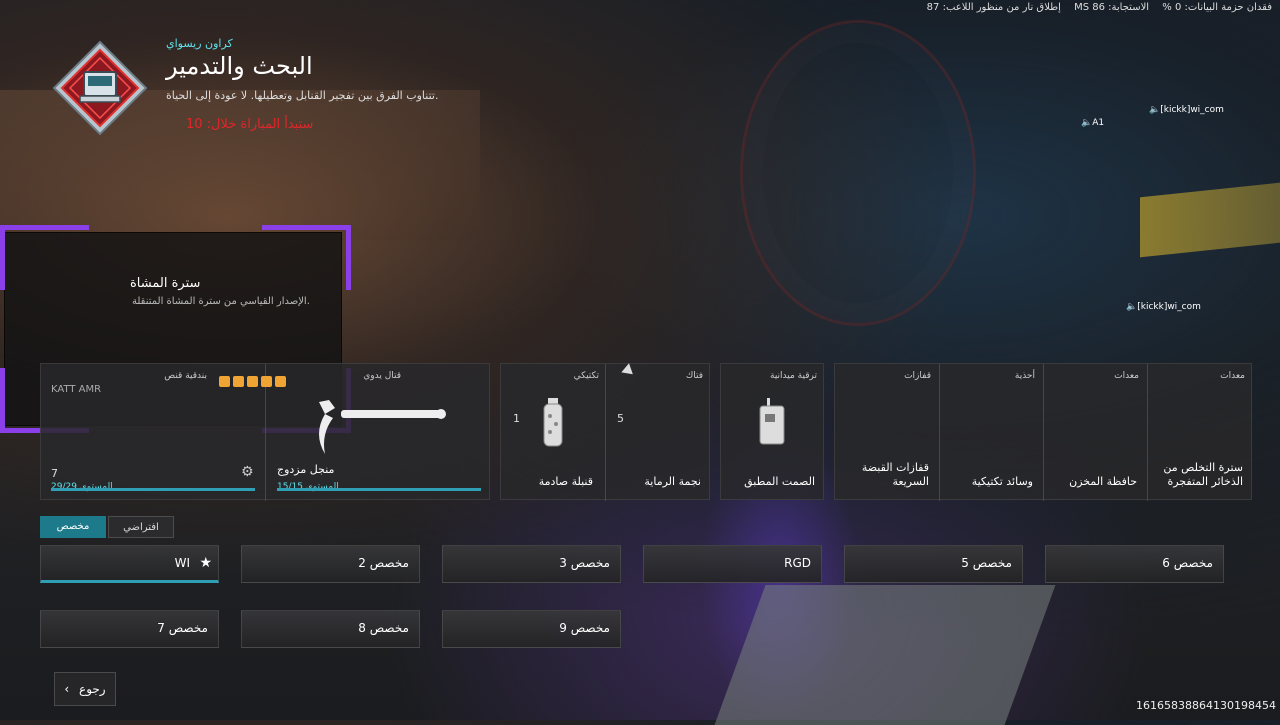 The image size is (1280, 725). What do you see at coordinates (584, 563) in the screenshot?
I see `preset-name: مخصص 3` at bounding box center [584, 563].